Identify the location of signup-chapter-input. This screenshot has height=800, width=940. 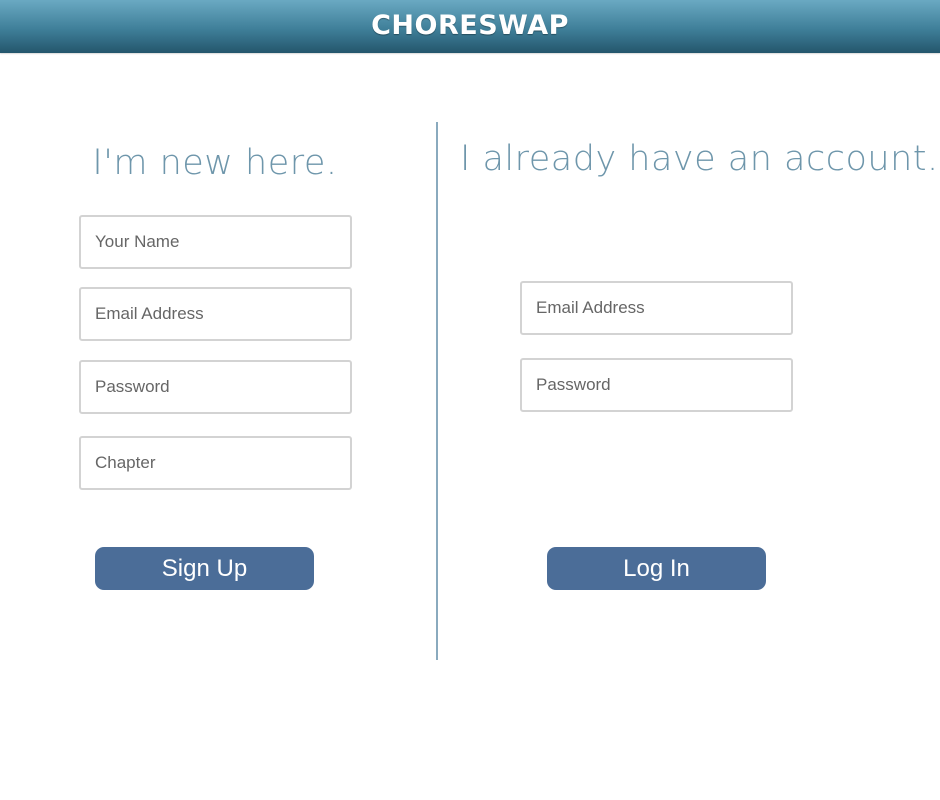
(215, 463).